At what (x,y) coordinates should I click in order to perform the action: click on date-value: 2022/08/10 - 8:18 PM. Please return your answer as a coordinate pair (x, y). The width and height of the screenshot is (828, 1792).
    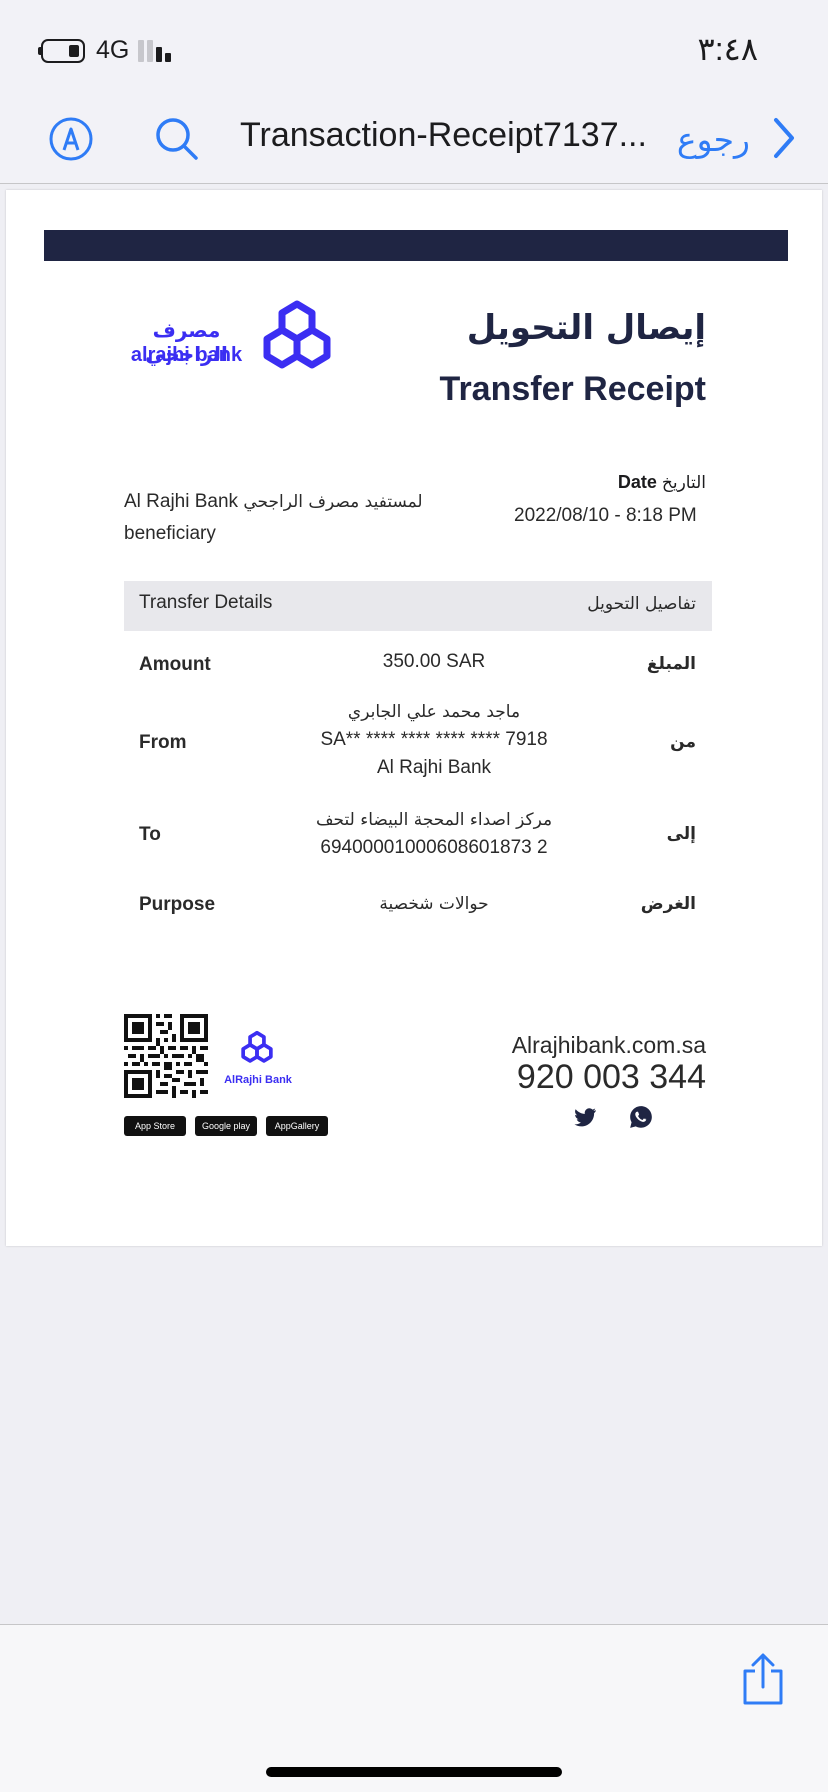
    Looking at the image, I should click on (605, 515).